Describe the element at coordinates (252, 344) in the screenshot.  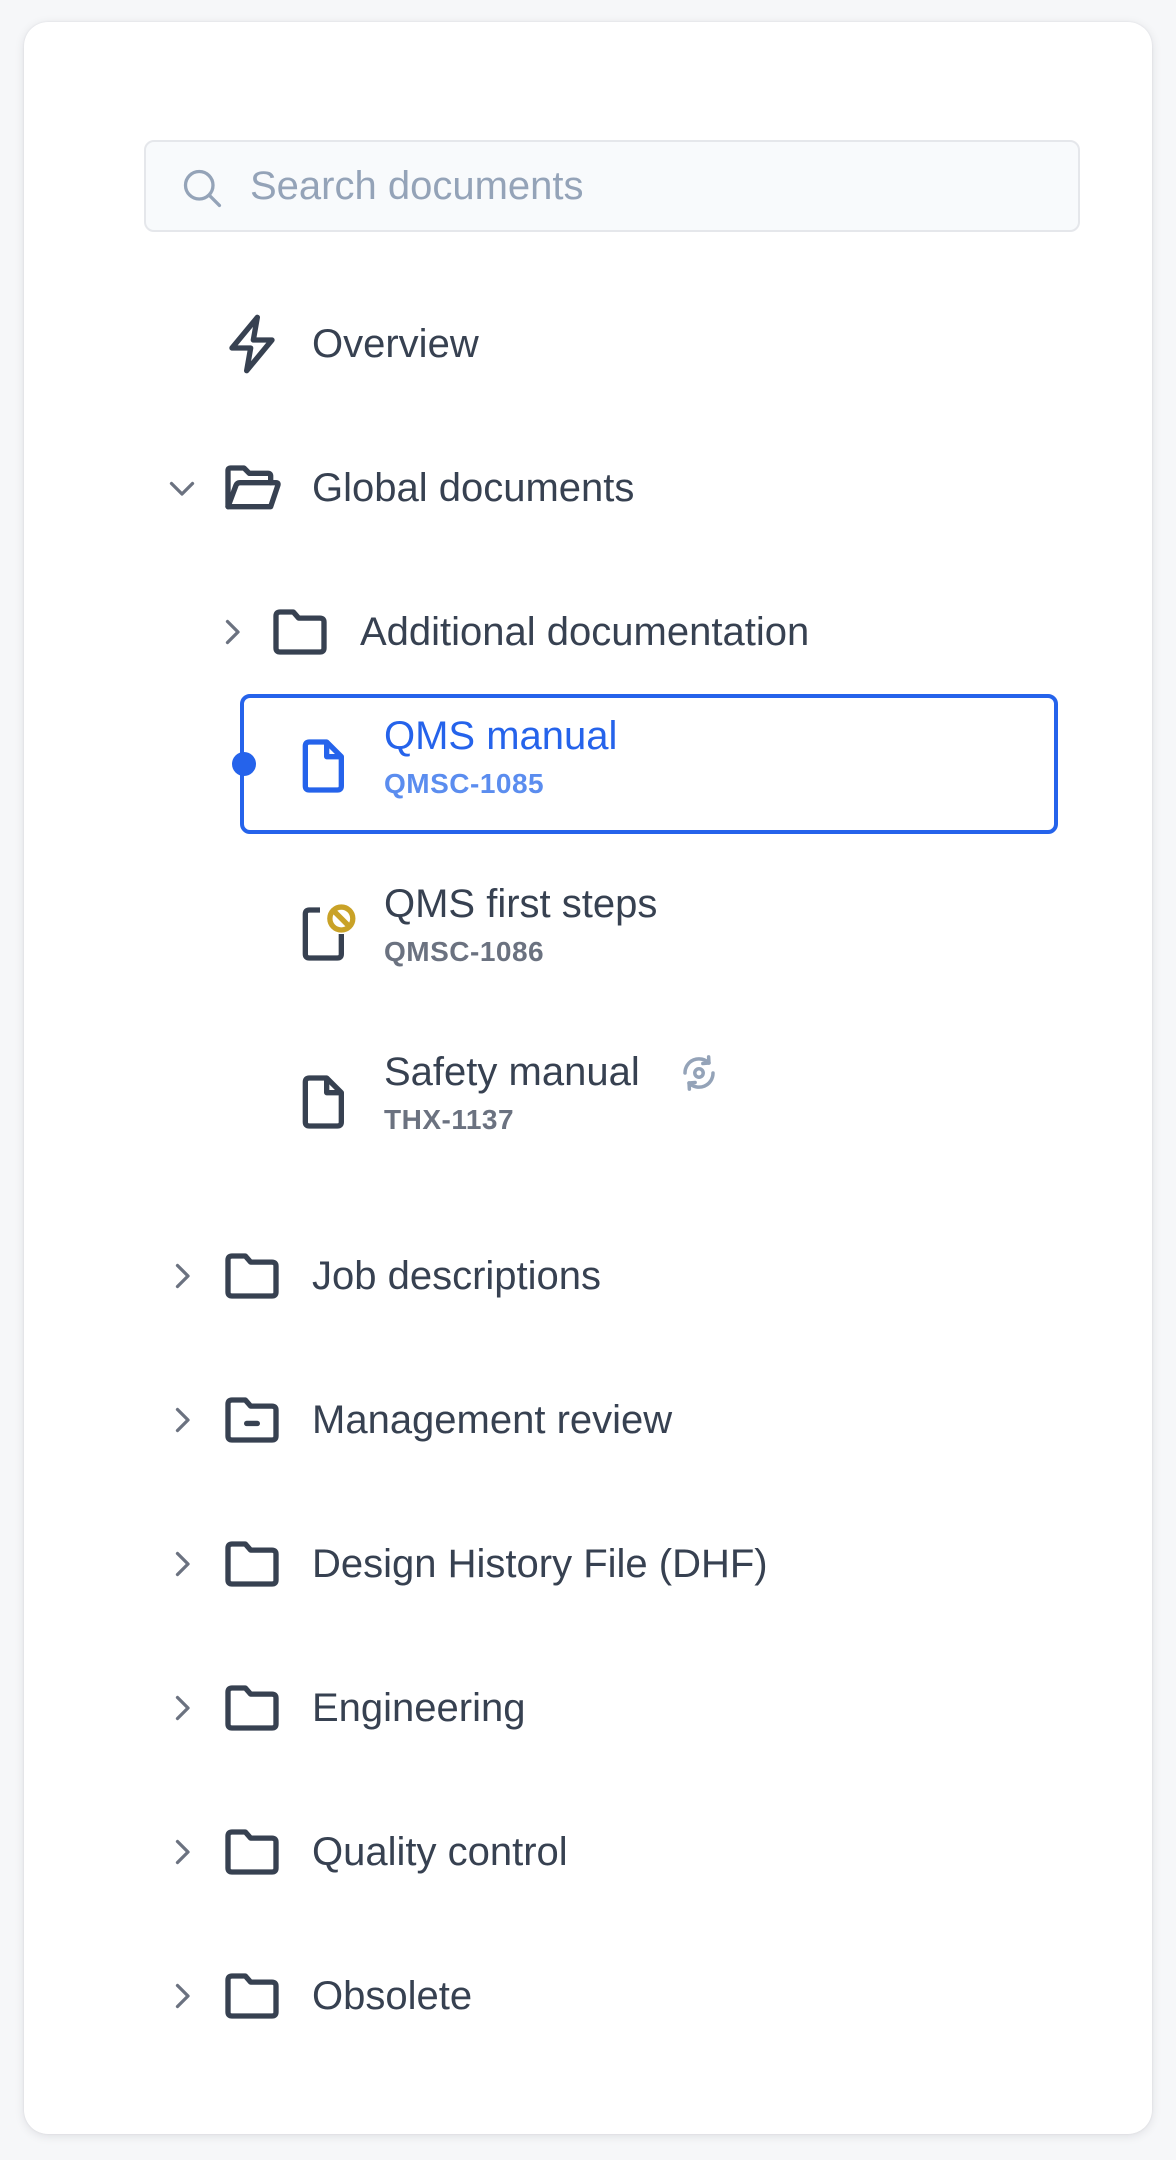
I see `lightning-icon` at that location.